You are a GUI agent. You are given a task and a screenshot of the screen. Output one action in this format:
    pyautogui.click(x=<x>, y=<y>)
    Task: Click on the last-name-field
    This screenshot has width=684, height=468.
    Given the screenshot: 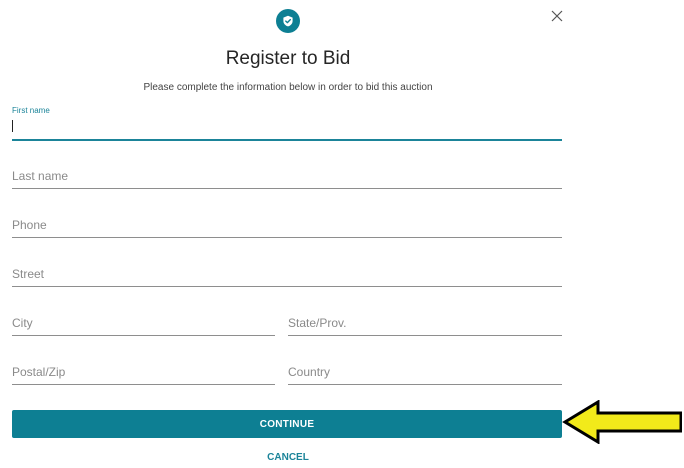 What is the action you would take?
    pyautogui.click(x=287, y=174)
    